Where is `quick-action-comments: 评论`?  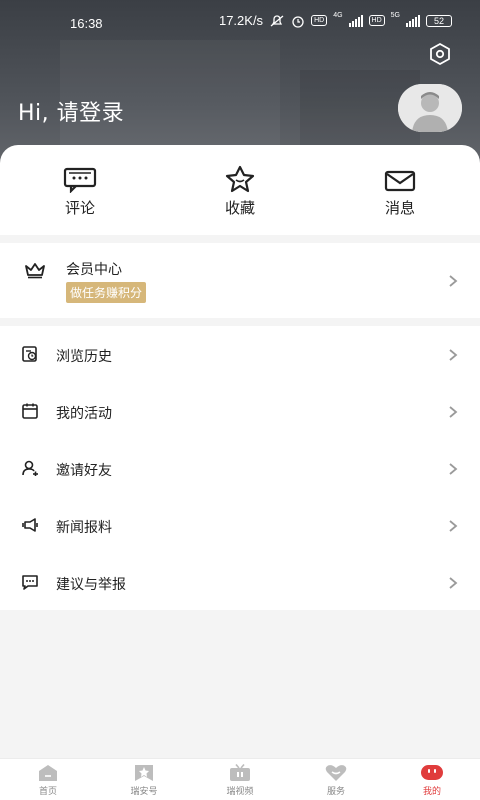 quick-action-comments: 评论 is located at coordinates (80, 190).